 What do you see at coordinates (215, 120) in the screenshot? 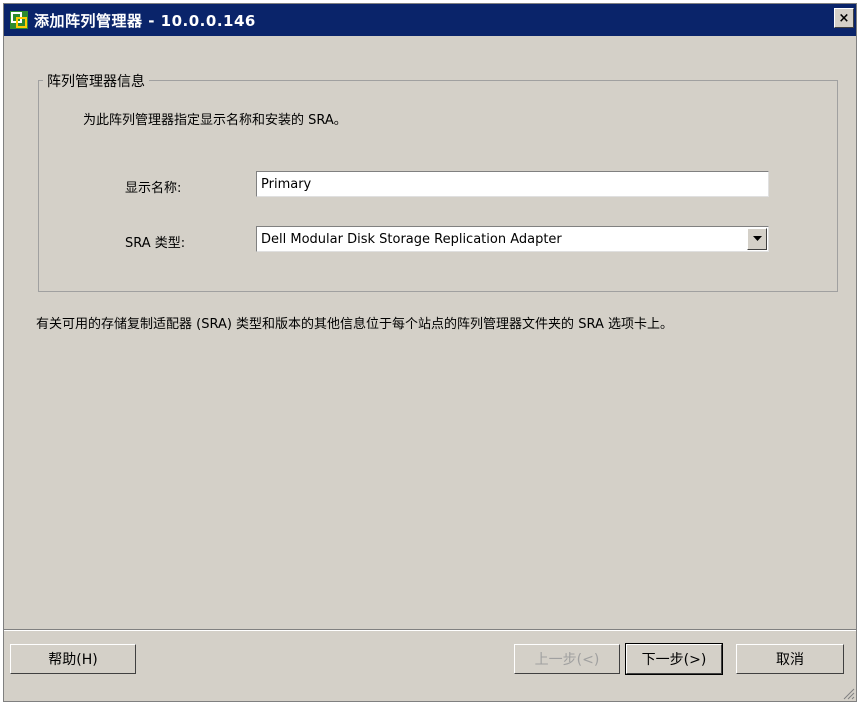
I see `group-description: 为此阵列管理器指定显示名称和安装的 SRA。` at bounding box center [215, 120].